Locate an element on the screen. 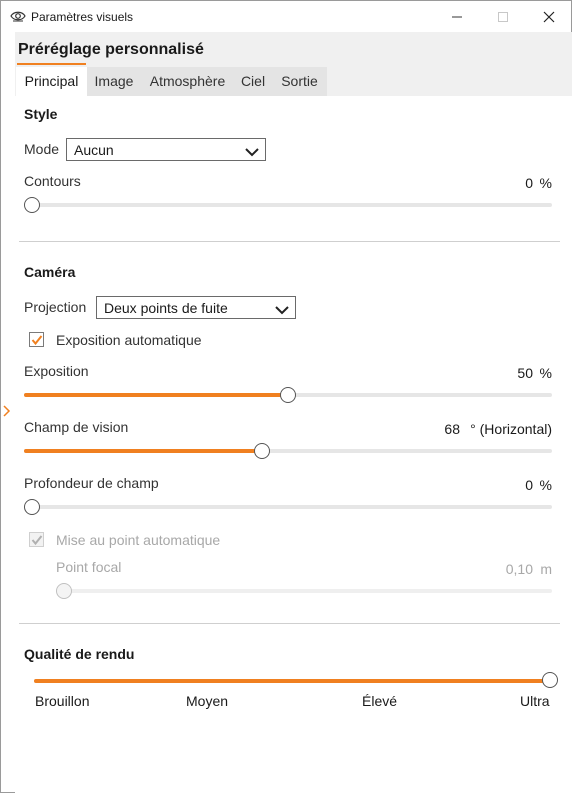  render-quality-slider-fill is located at coordinates (292, 681).